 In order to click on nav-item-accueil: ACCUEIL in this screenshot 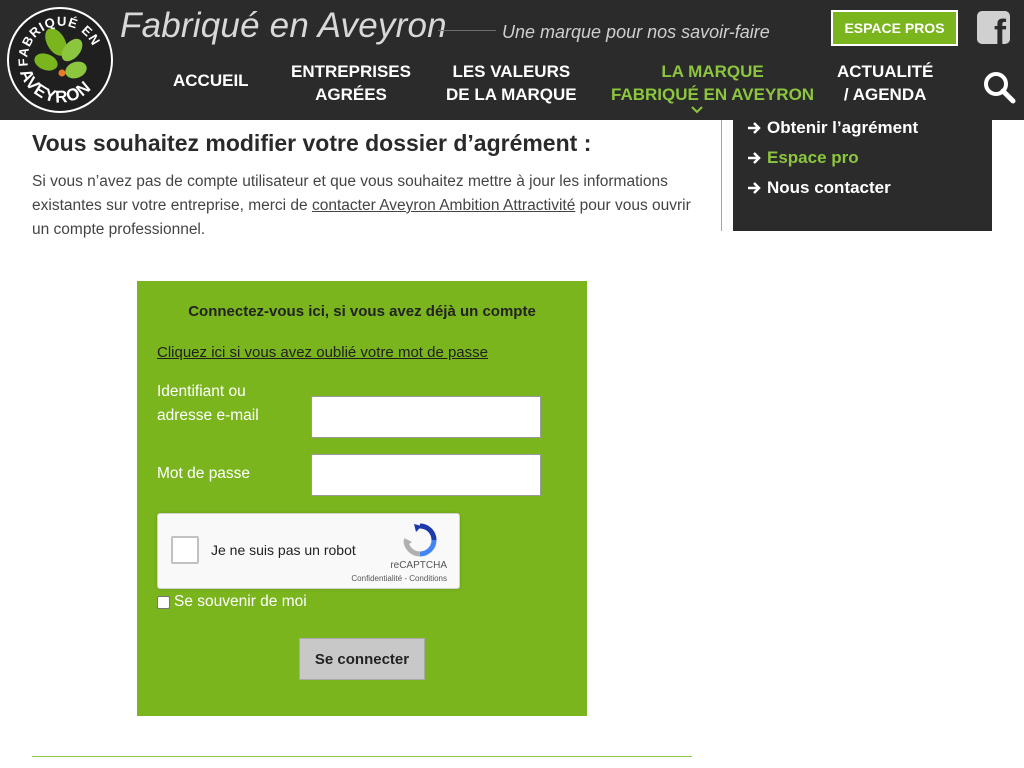, I will do `click(211, 80)`.